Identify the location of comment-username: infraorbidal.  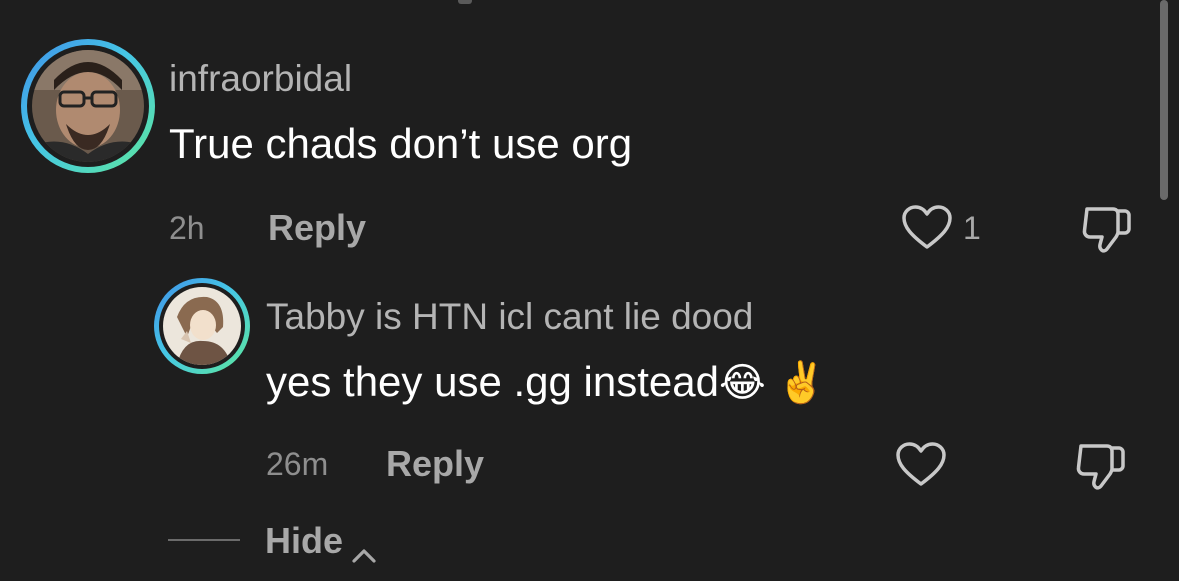
(260, 79).